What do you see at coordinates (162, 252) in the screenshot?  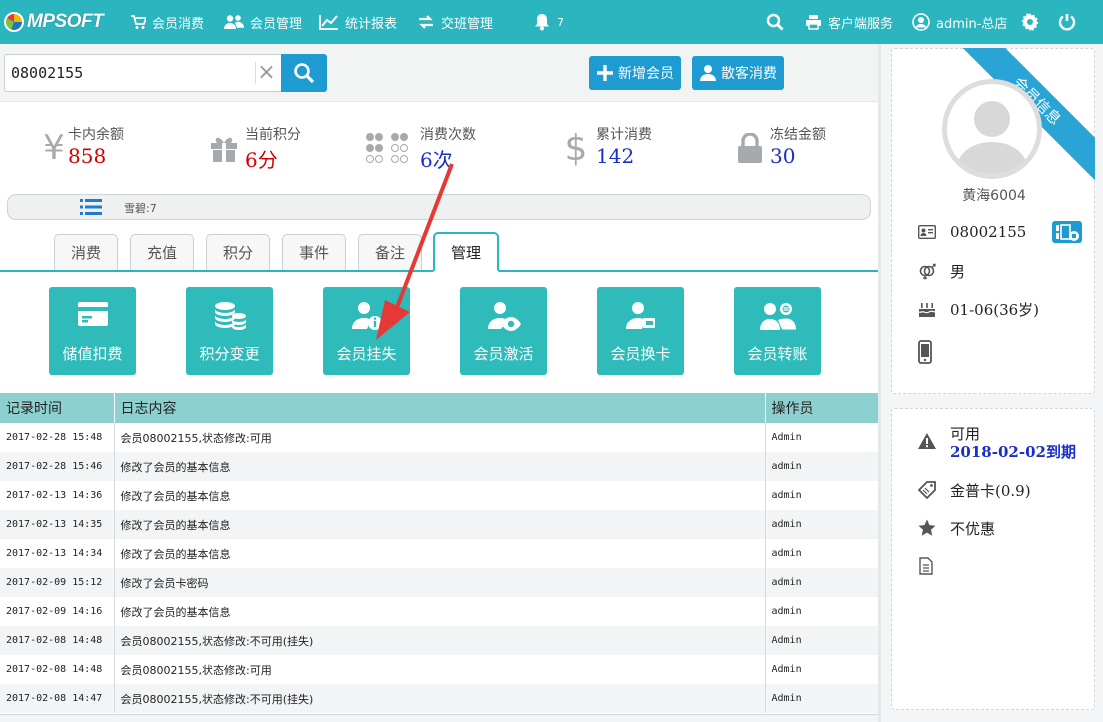 I see `tab-recharge: 充值` at bounding box center [162, 252].